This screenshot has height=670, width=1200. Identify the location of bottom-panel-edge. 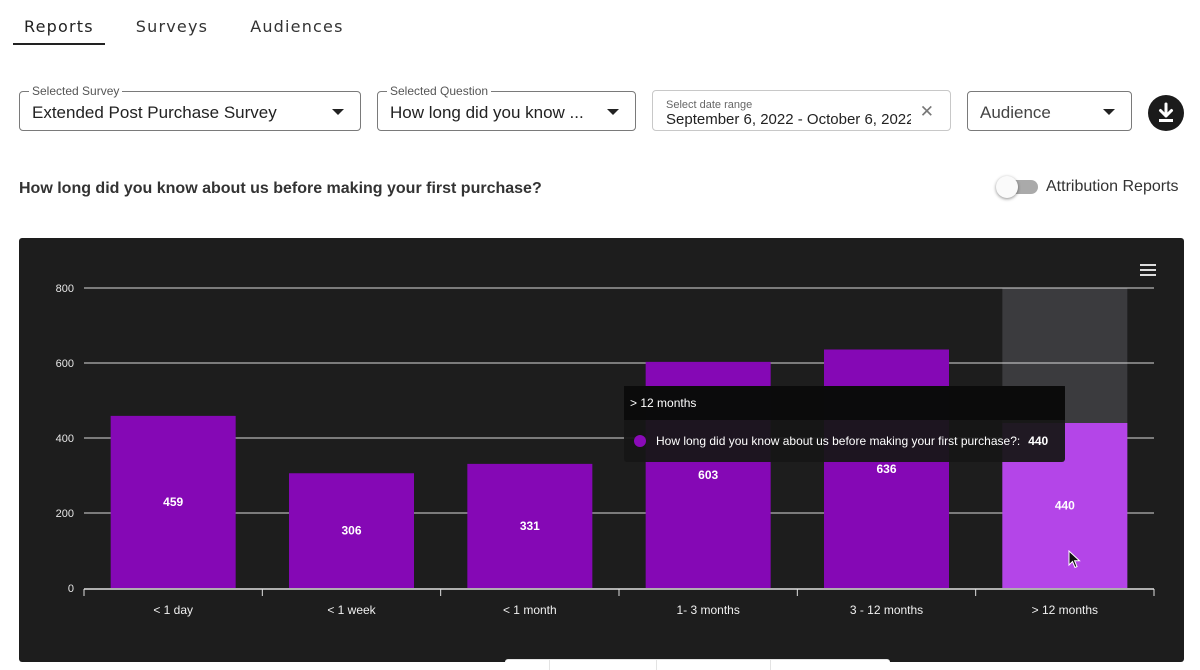
(697, 664).